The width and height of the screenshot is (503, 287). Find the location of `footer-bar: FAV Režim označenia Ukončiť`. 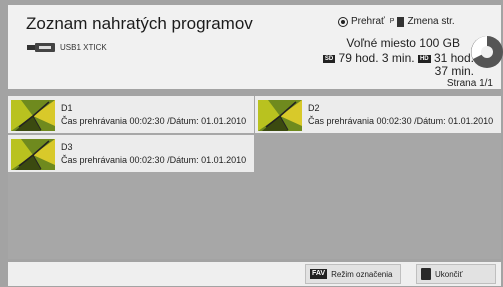

footer-bar: FAV Režim označenia Ukončiť is located at coordinates (254, 274).